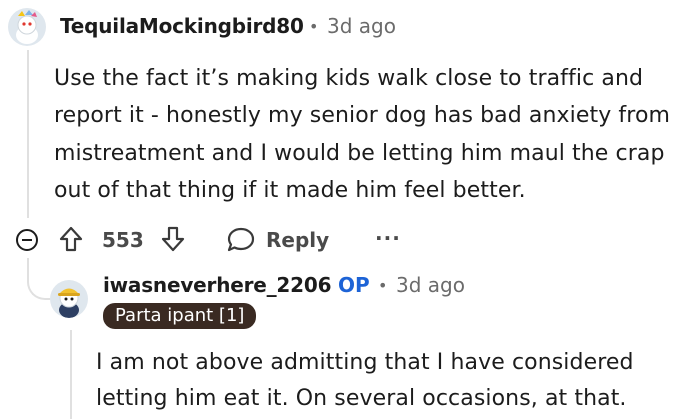 The width and height of the screenshot is (700, 419). What do you see at coordinates (123, 240) in the screenshot?
I see `upvote-count: 553` at bounding box center [123, 240].